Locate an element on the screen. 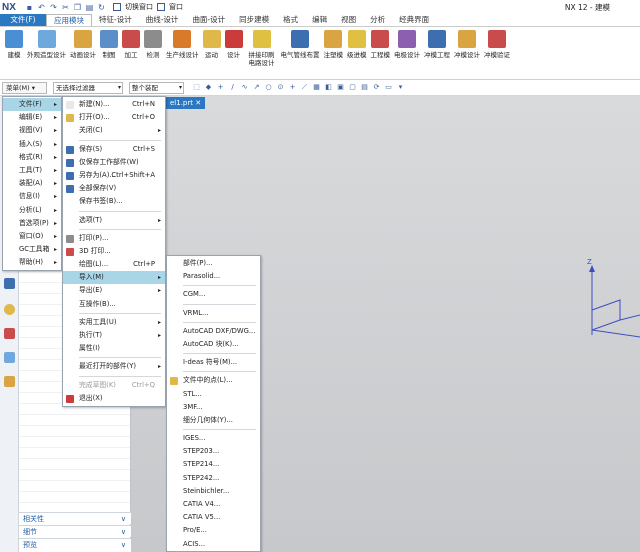  ribbon-button: 电气管线布置 is located at coordinates (300, 53).